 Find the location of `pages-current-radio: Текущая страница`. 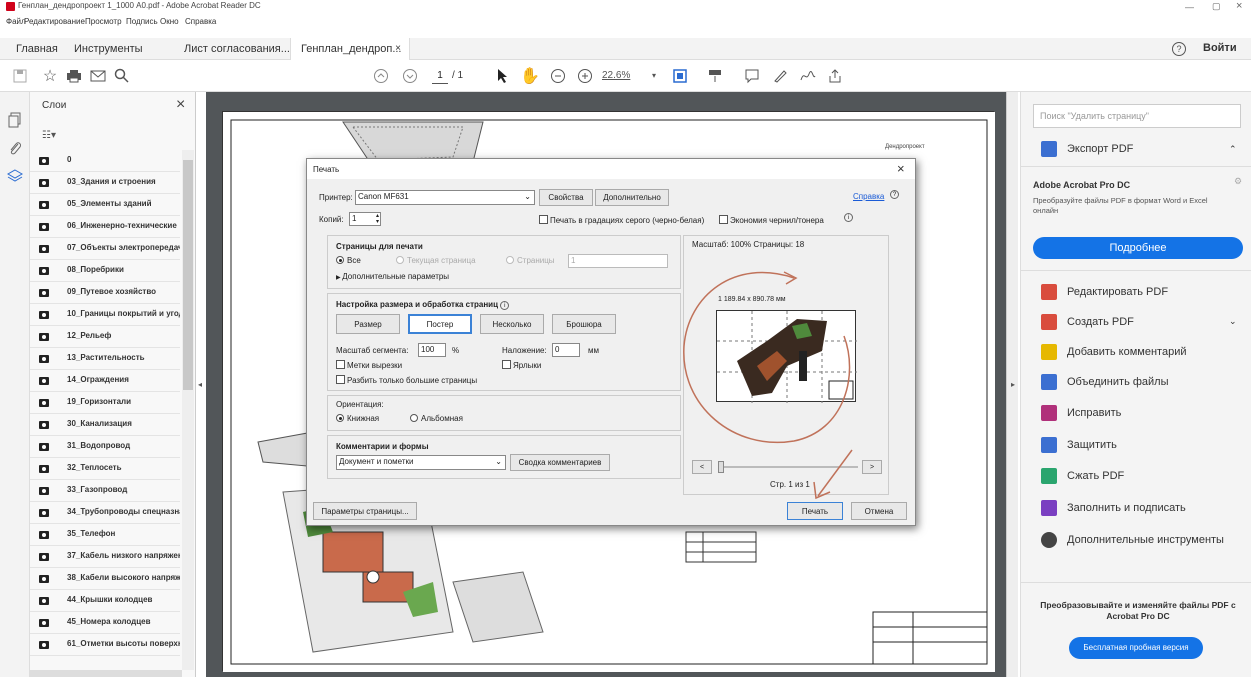

pages-current-radio: Текущая страница is located at coordinates (436, 260).